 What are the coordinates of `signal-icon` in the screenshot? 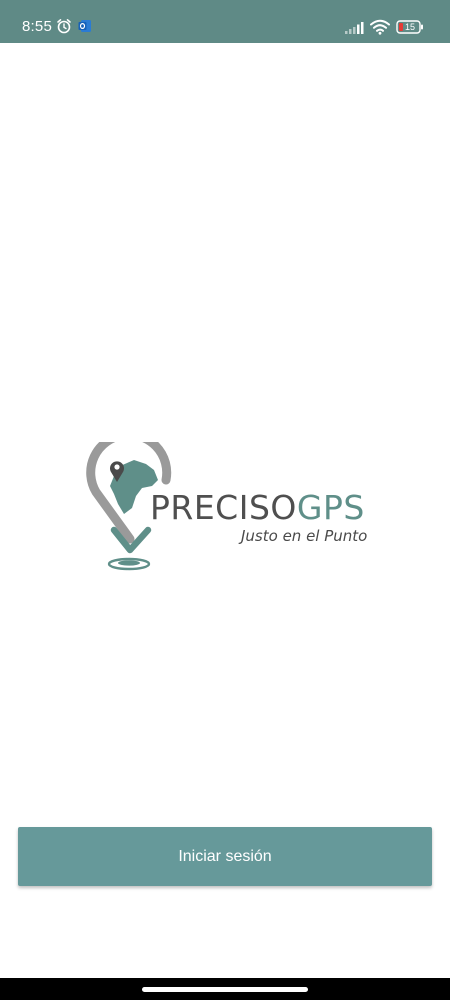 It's located at (354, 28).